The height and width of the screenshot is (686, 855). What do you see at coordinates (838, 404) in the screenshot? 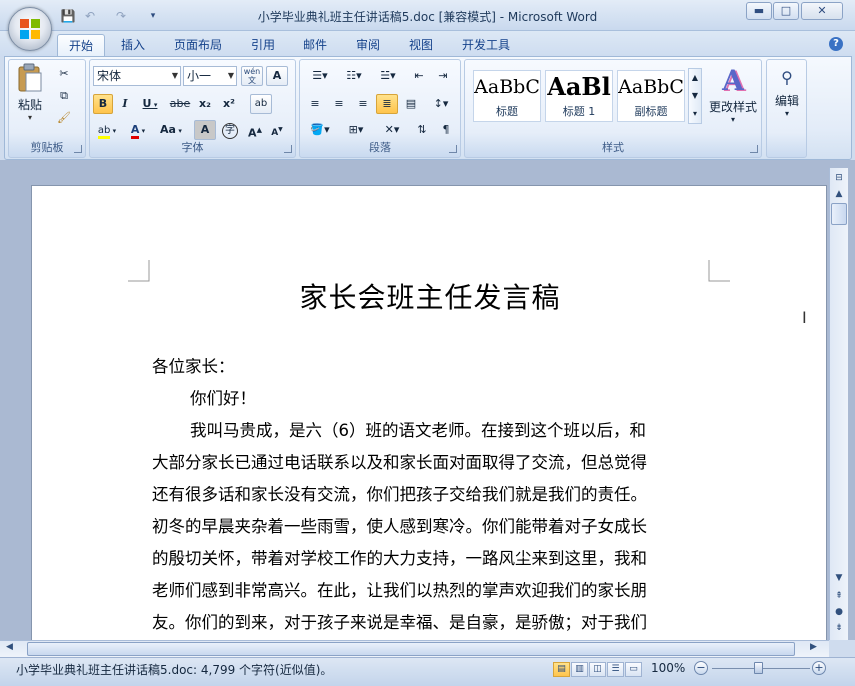
I see `vertical-scrollbar: ⊟ ▲ ▼ ⇞ ● ⇟` at bounding box center [838, 404].